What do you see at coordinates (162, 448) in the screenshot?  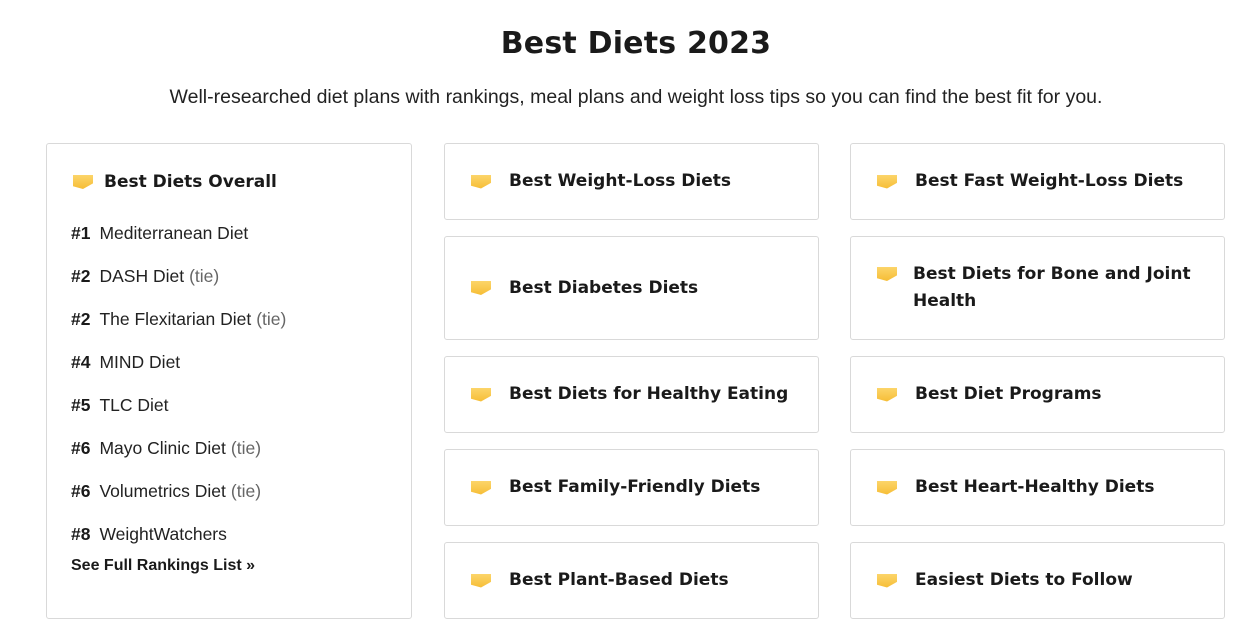 I see `diet-name: Mayo Clinic Diet` at bounding box center [162, 448].